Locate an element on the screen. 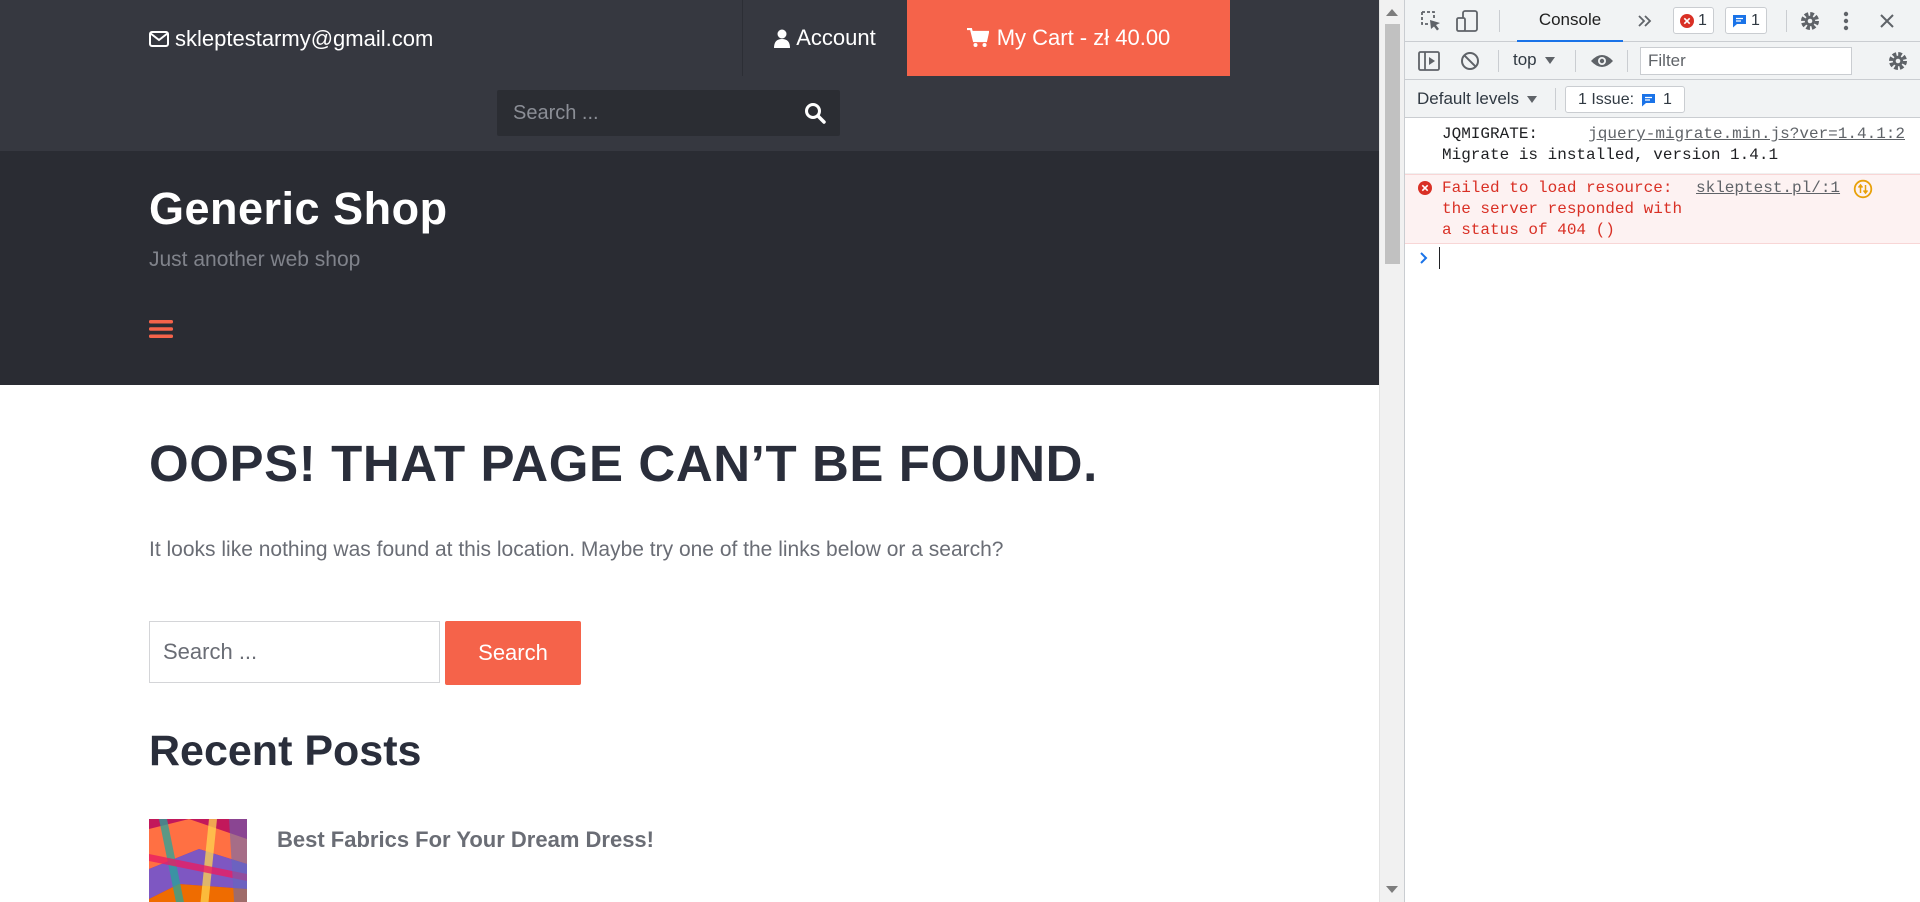  post-title-link: Best Fabrics For Your Dream Dress! is located at coordinates (465, 864).